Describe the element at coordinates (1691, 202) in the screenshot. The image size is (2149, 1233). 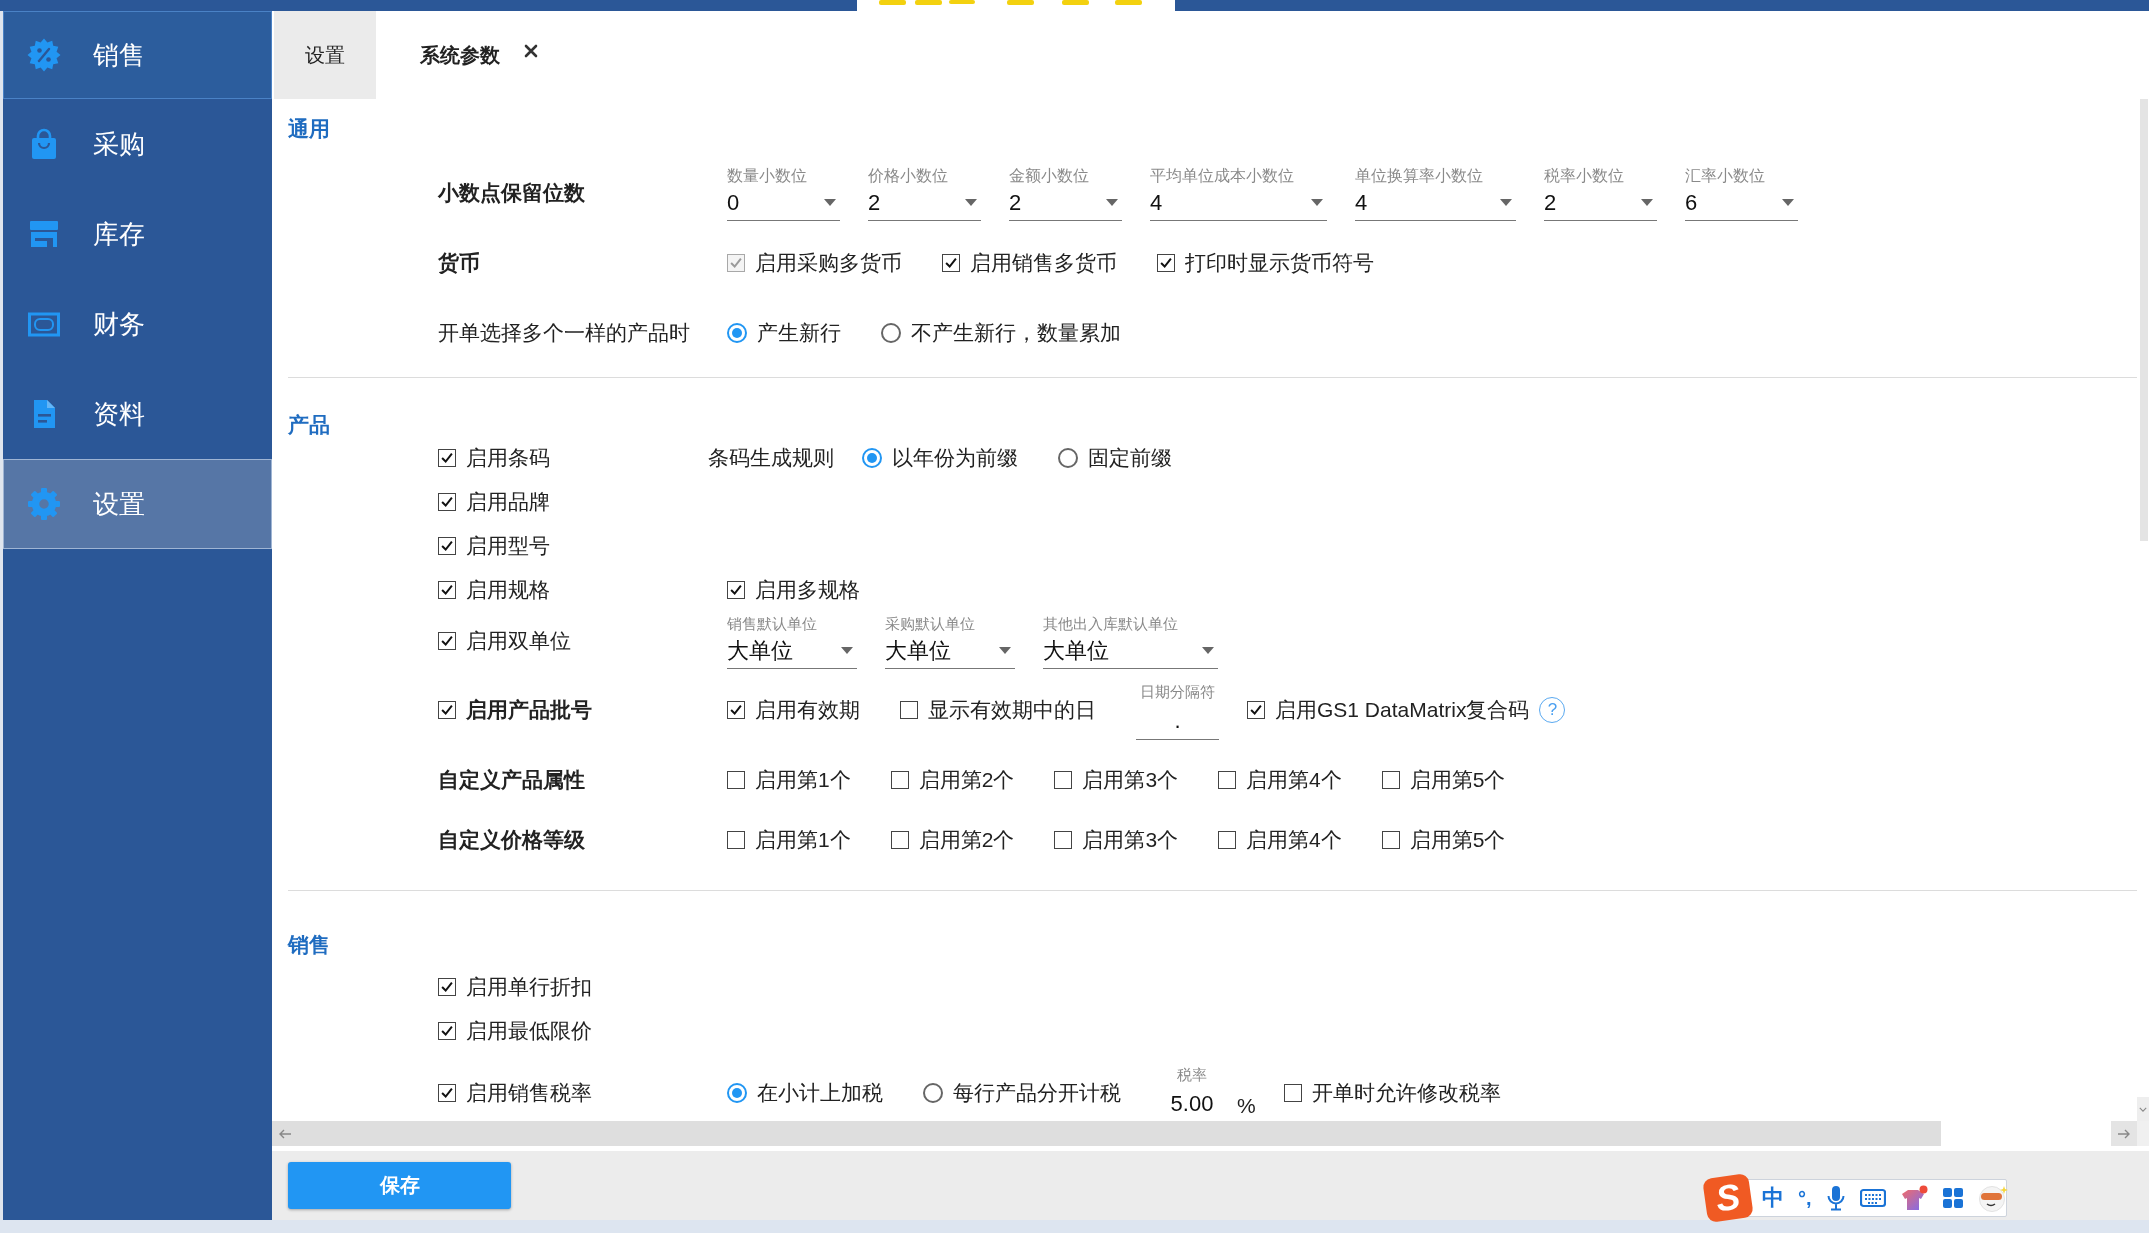
I see `field-value: 6` at that location.